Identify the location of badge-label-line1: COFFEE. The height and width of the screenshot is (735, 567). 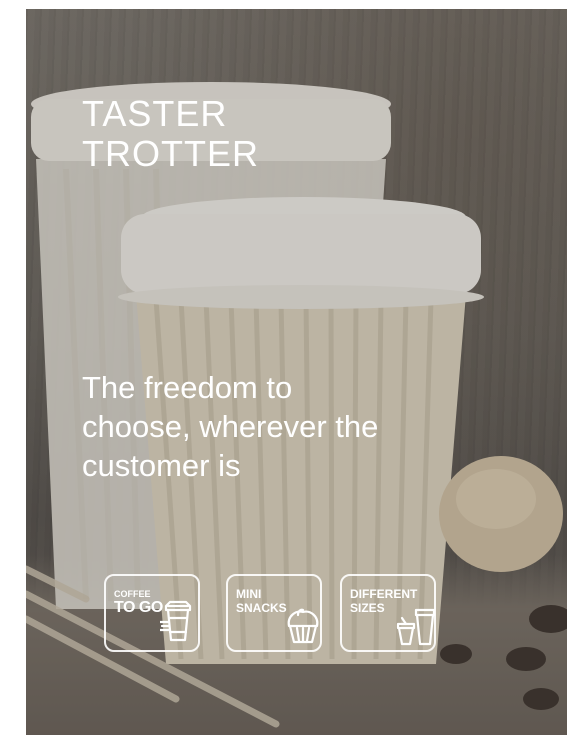
(132, 594).